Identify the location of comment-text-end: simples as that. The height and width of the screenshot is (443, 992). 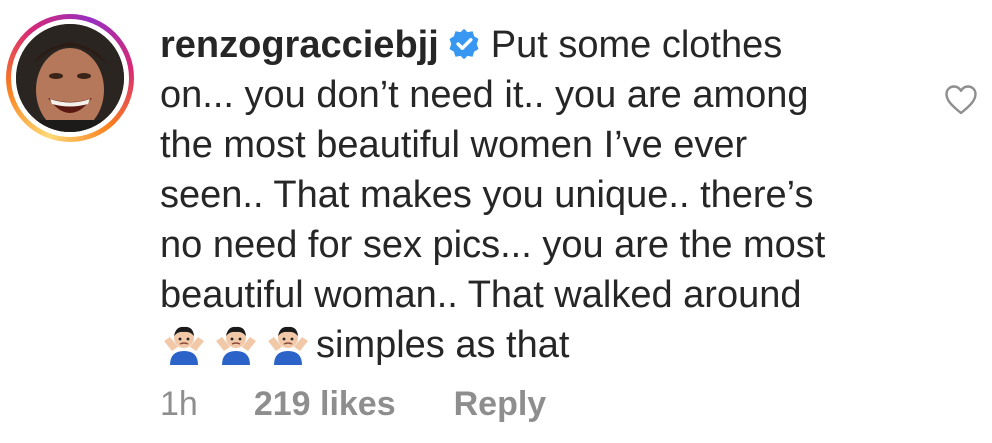
(443, 345).